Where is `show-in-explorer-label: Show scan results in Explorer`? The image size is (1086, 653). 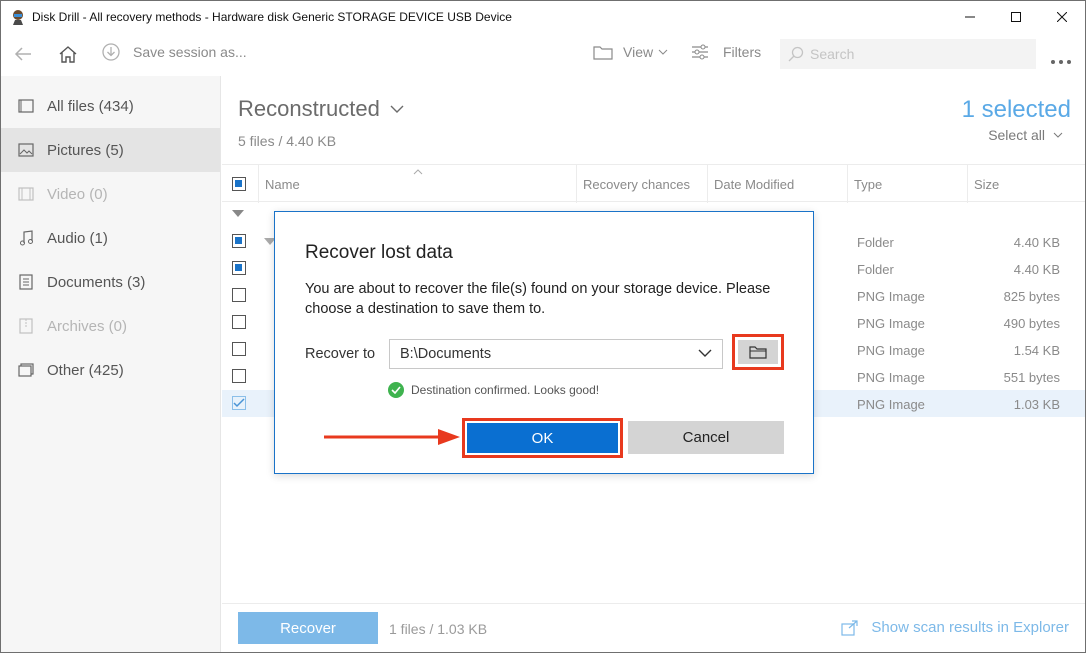 show-in-explorer-label: Show scan results in Explorer is located at coordinates (970, 627).